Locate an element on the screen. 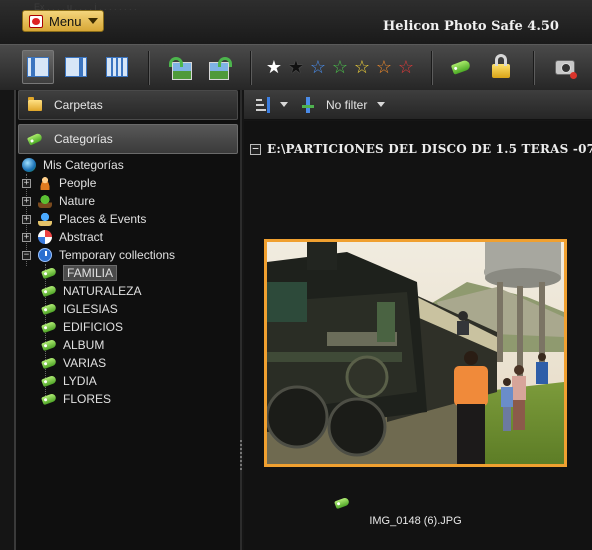  thumbnail-tag-indicator is located at coordinates (345, 503).